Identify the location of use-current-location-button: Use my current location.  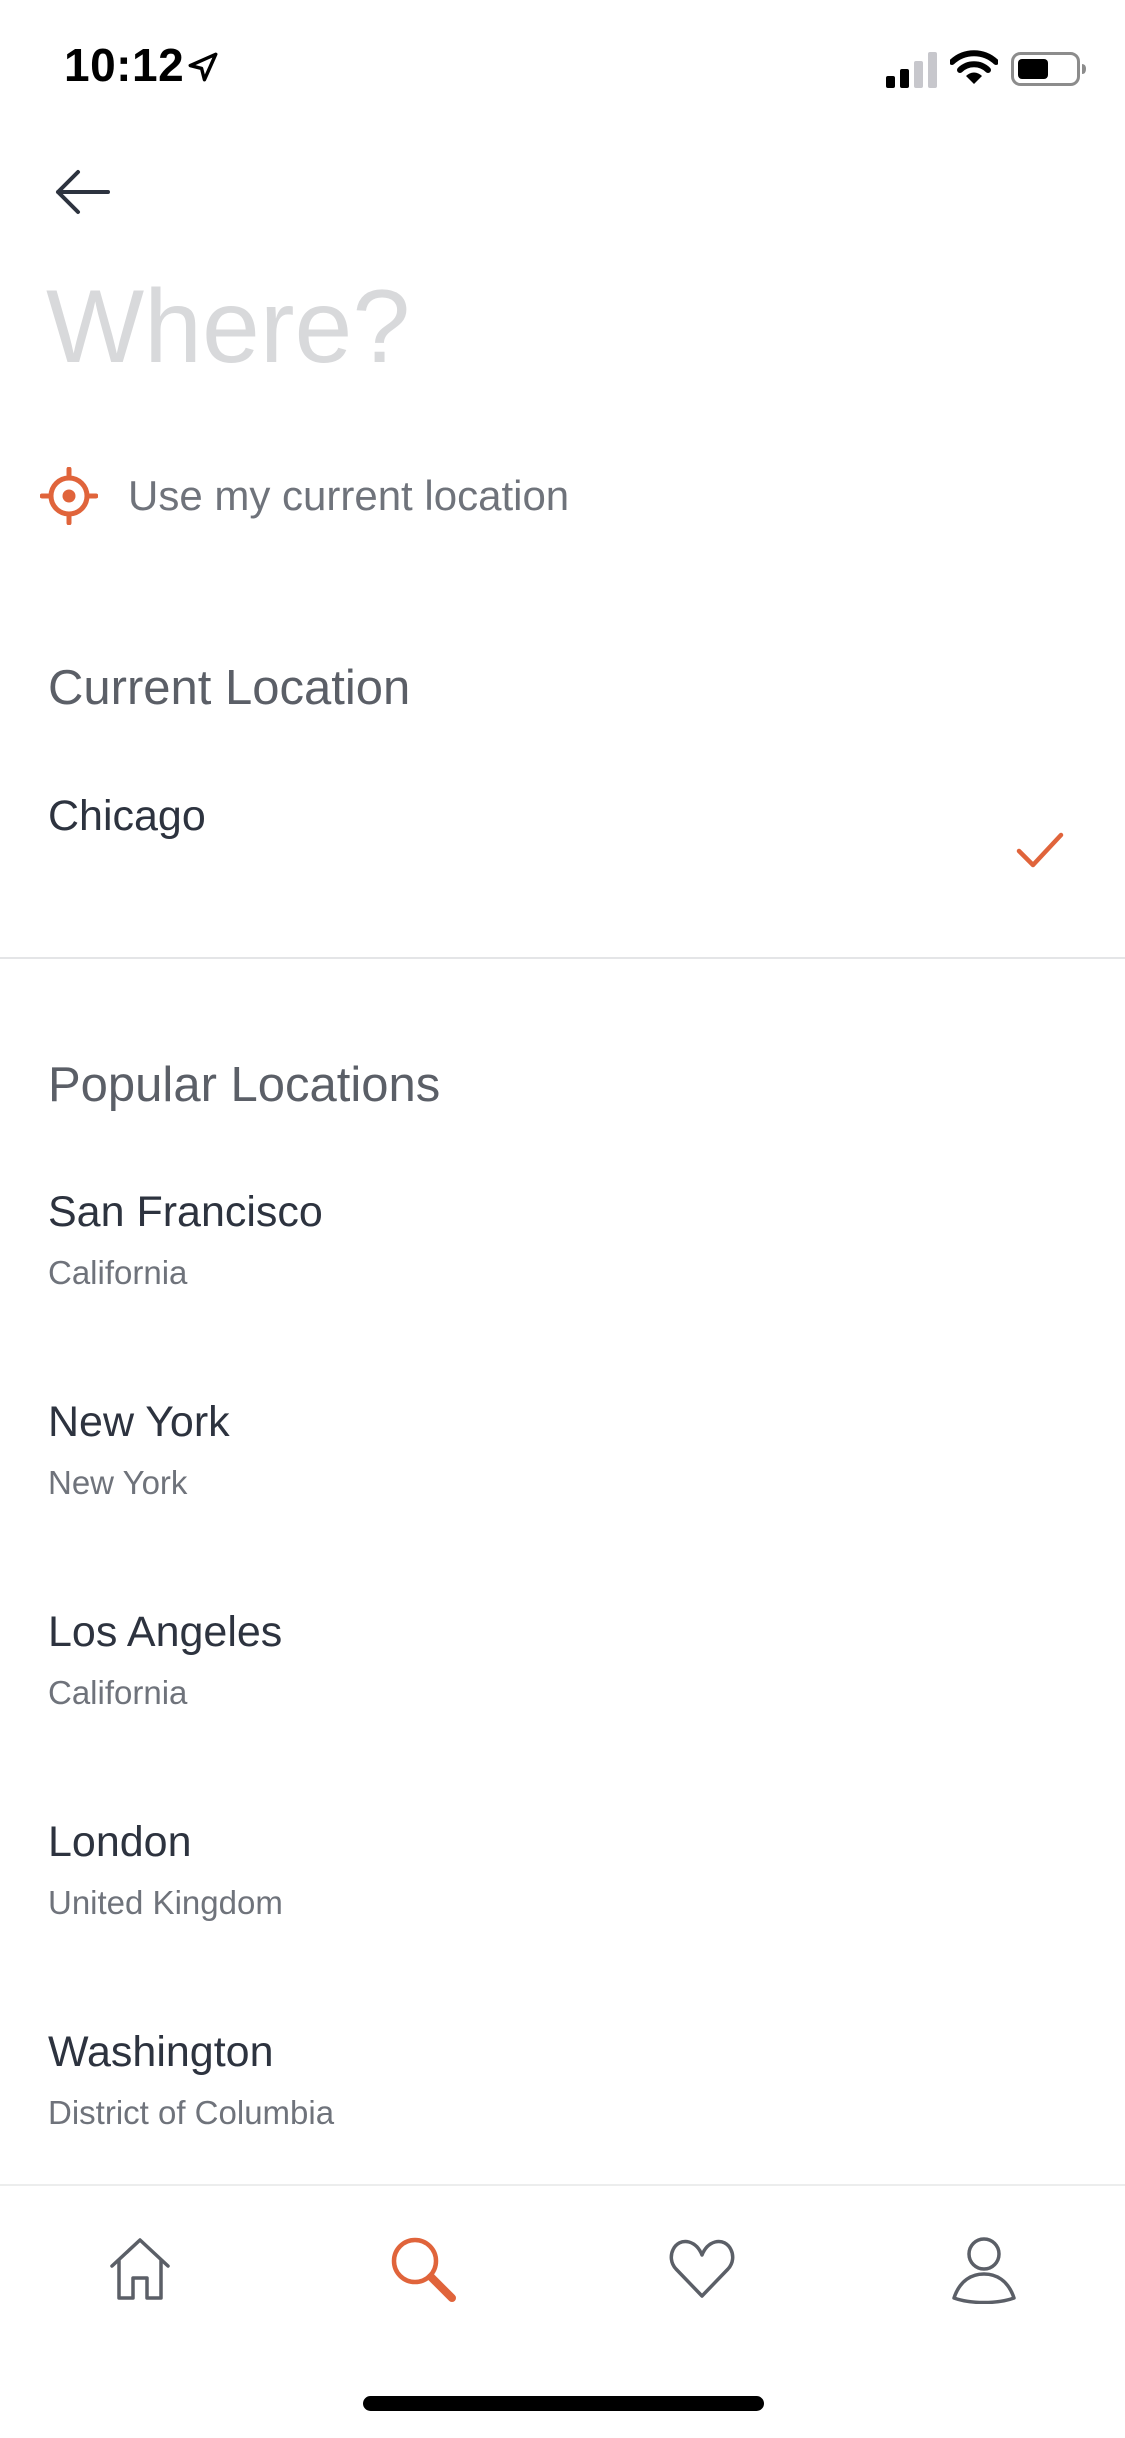
(540, 496).